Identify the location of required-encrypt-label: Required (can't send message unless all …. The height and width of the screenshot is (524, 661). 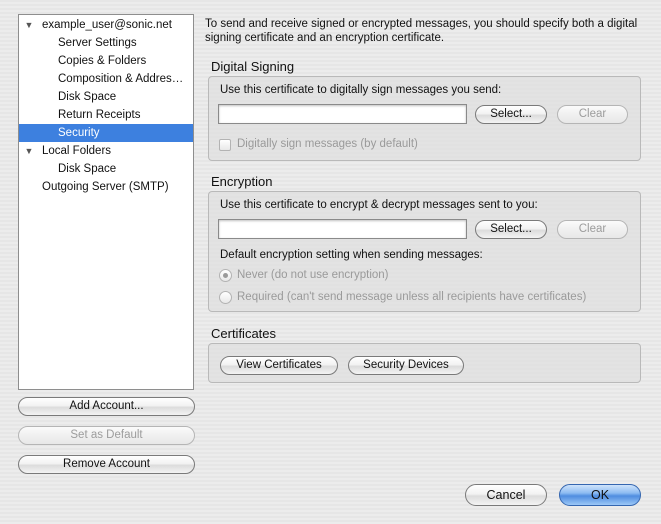
(412, 297).